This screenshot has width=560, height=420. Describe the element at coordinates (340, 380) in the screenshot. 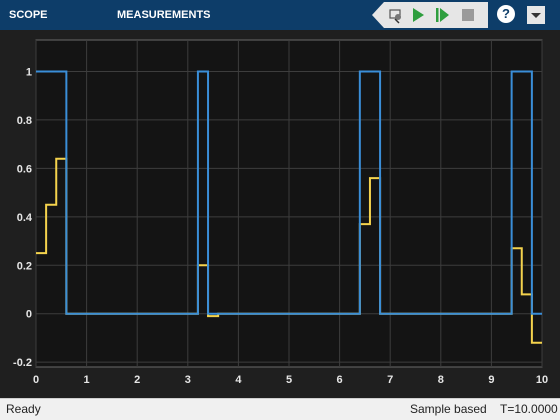

I see `x-tick-label: 6` at that location.